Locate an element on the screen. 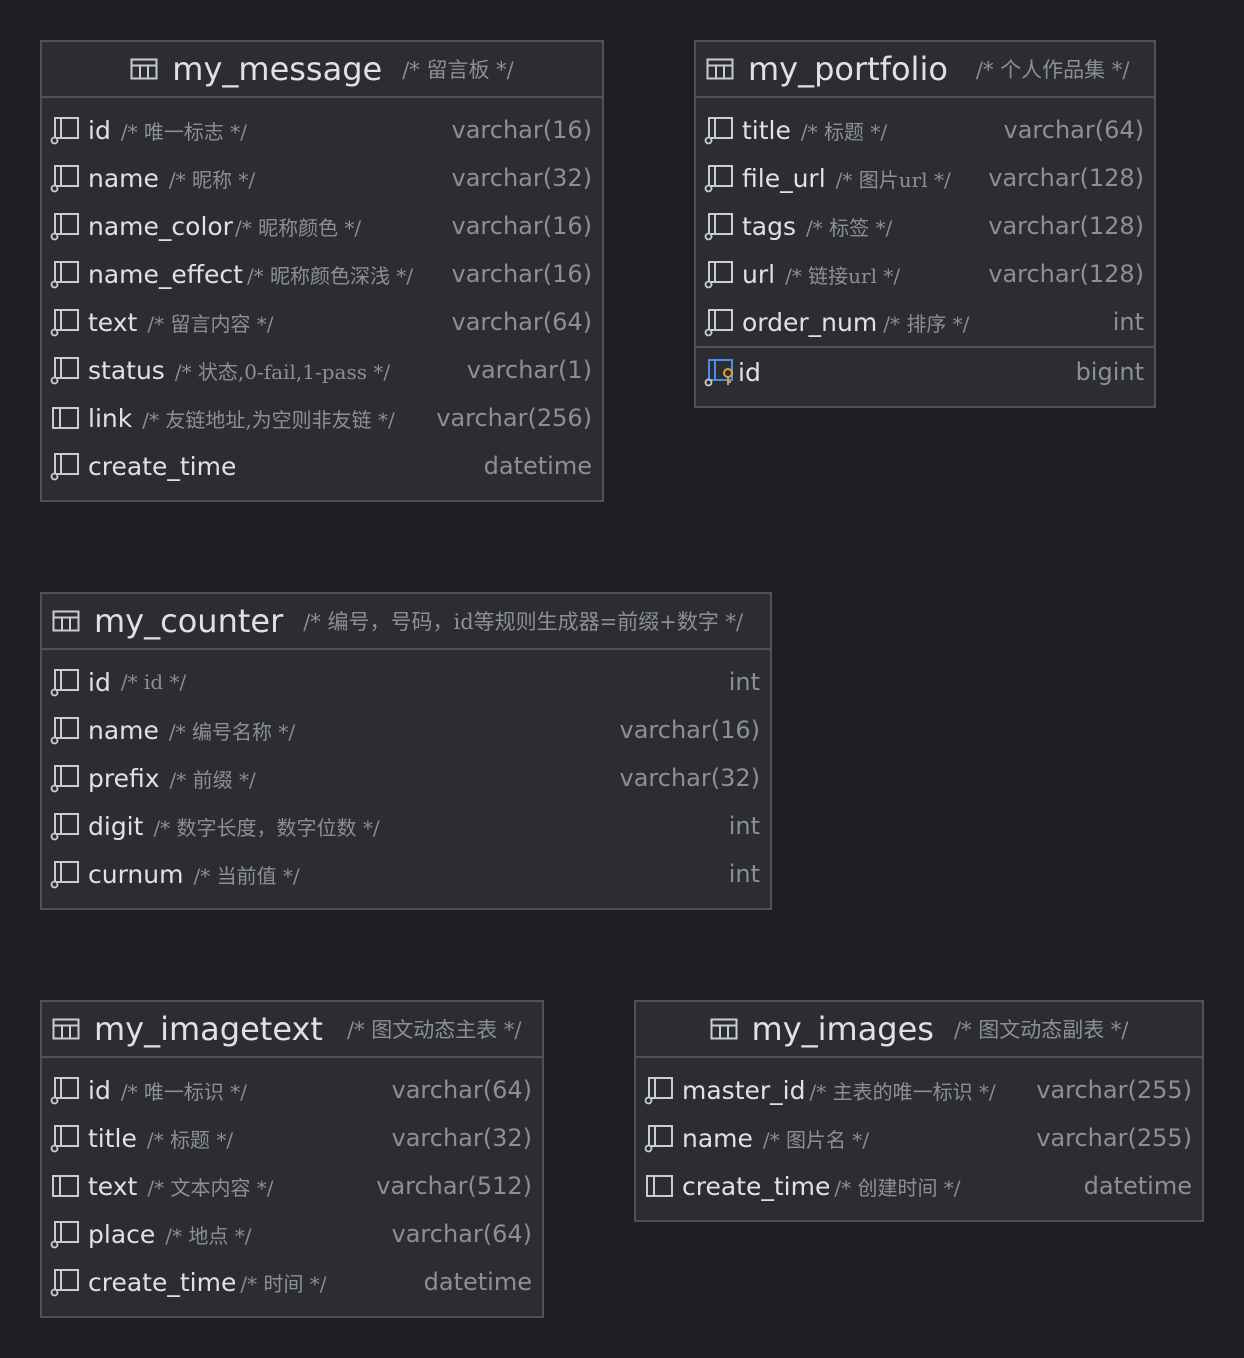 This screenshot has width=1244, height=1358. column-row: tags /* 标签 */ varchar(128) is located at coordinates (925, 226).